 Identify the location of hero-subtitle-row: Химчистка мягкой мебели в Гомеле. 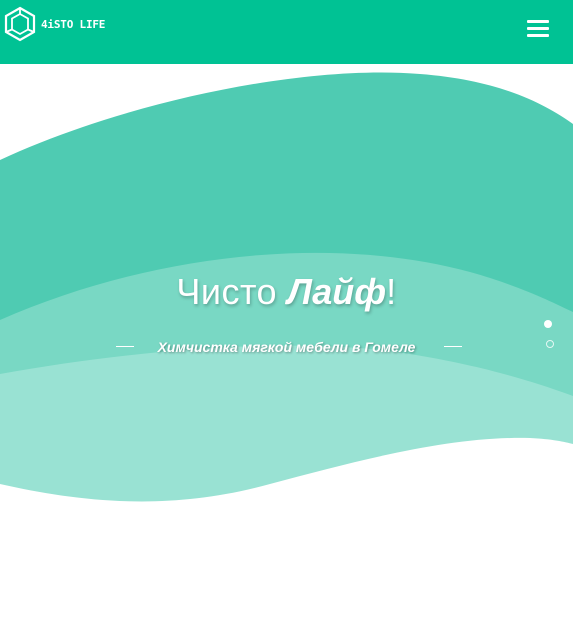
(286, 347).